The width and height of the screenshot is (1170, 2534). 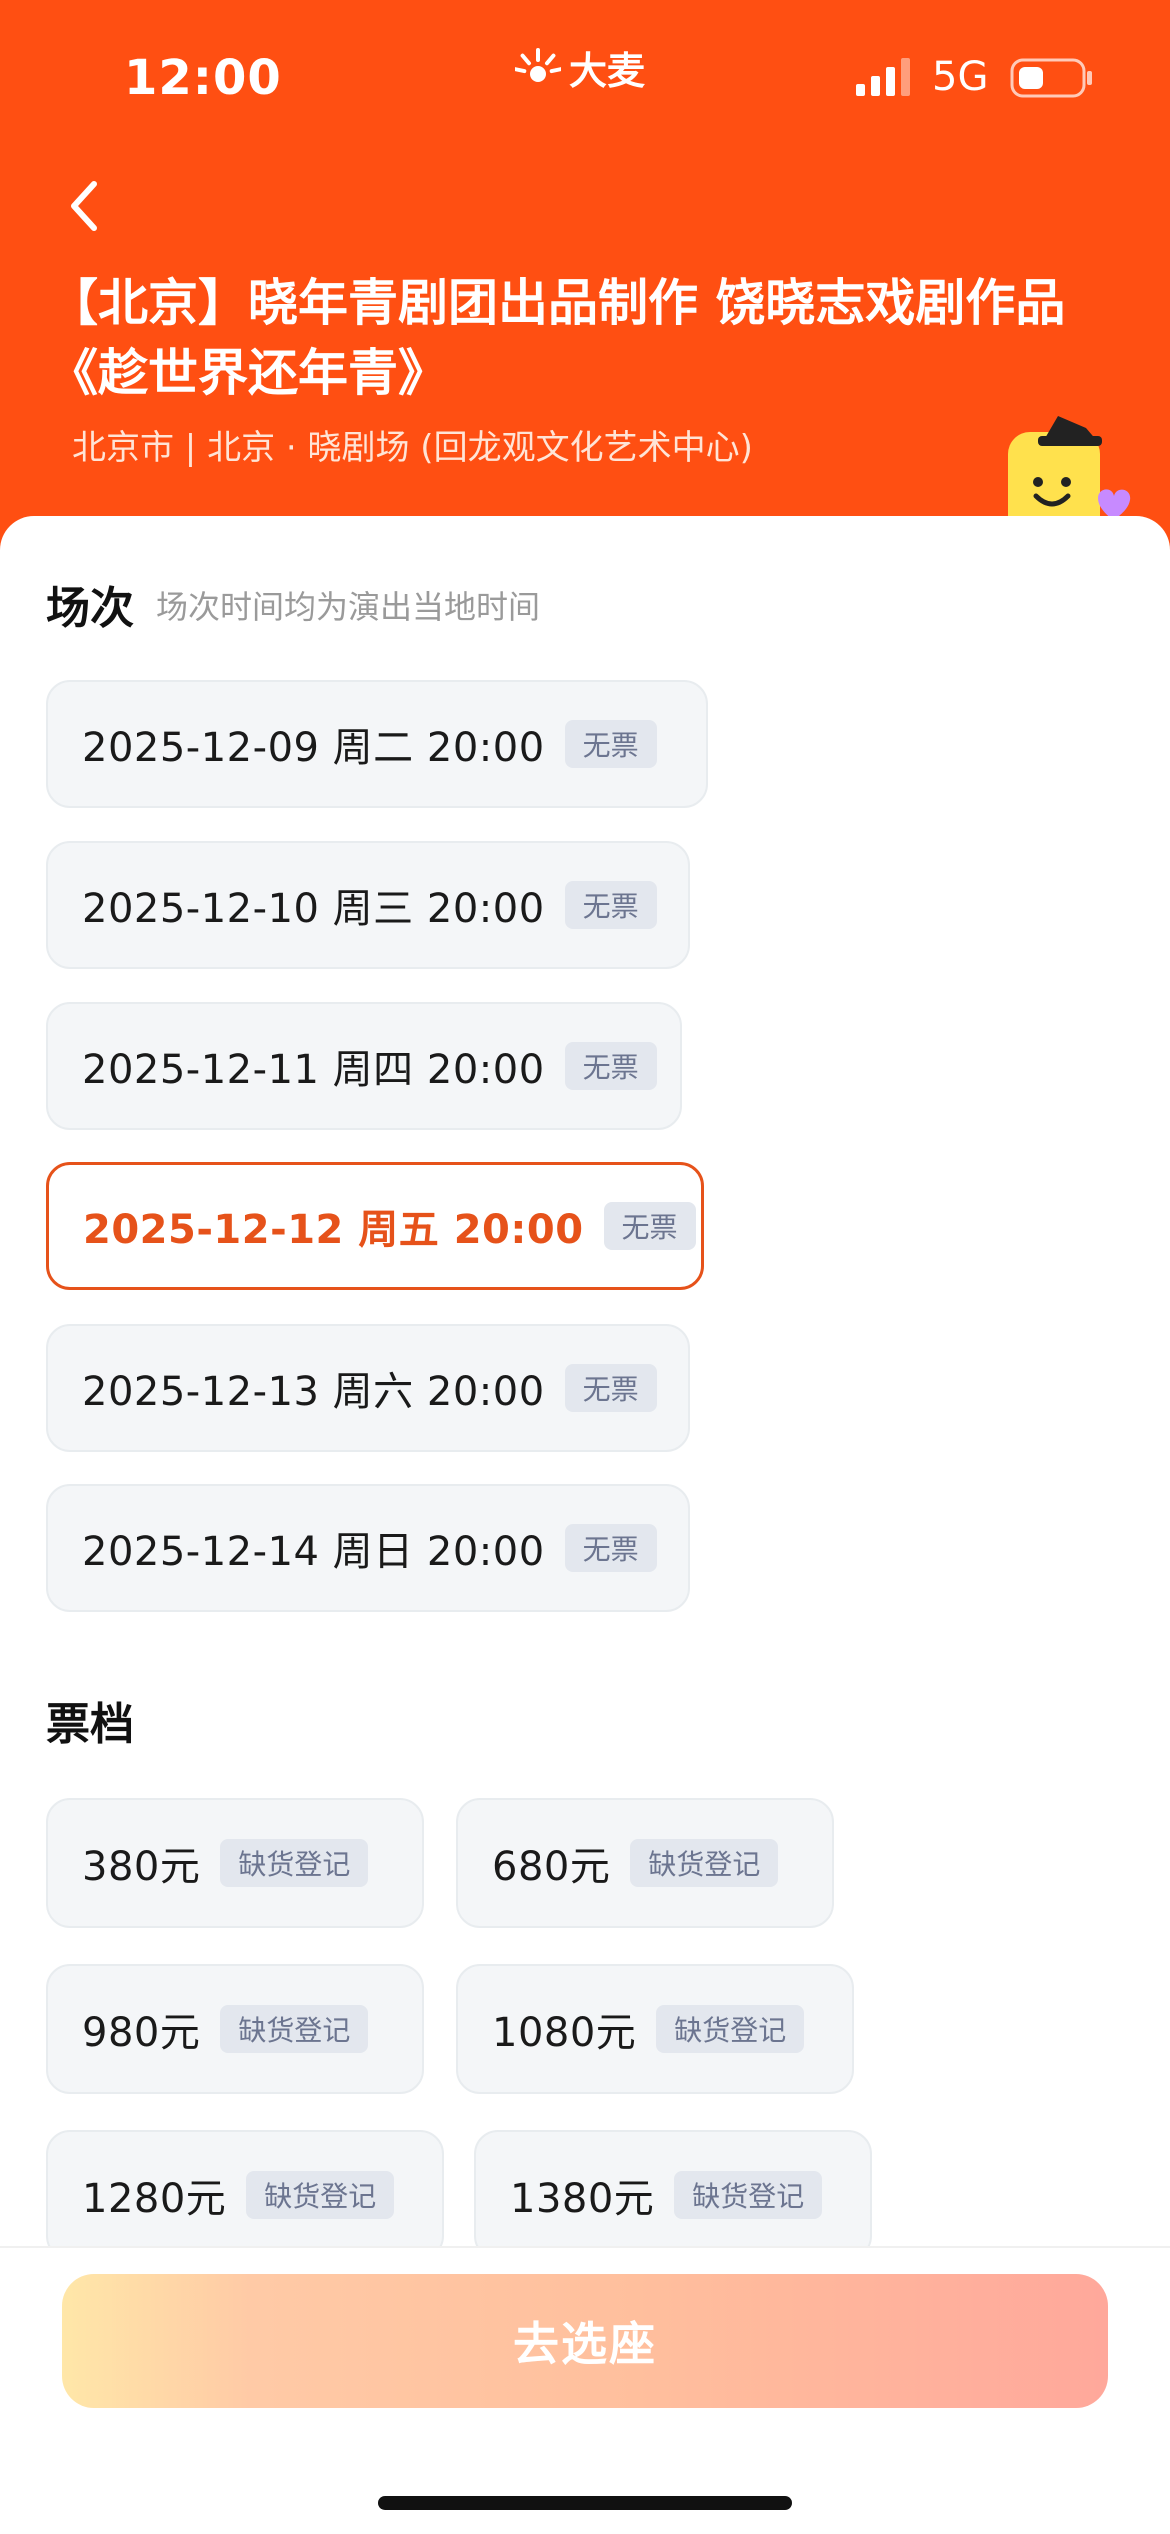 I want to click on brand: 大麦, so click(x=580, y=67).